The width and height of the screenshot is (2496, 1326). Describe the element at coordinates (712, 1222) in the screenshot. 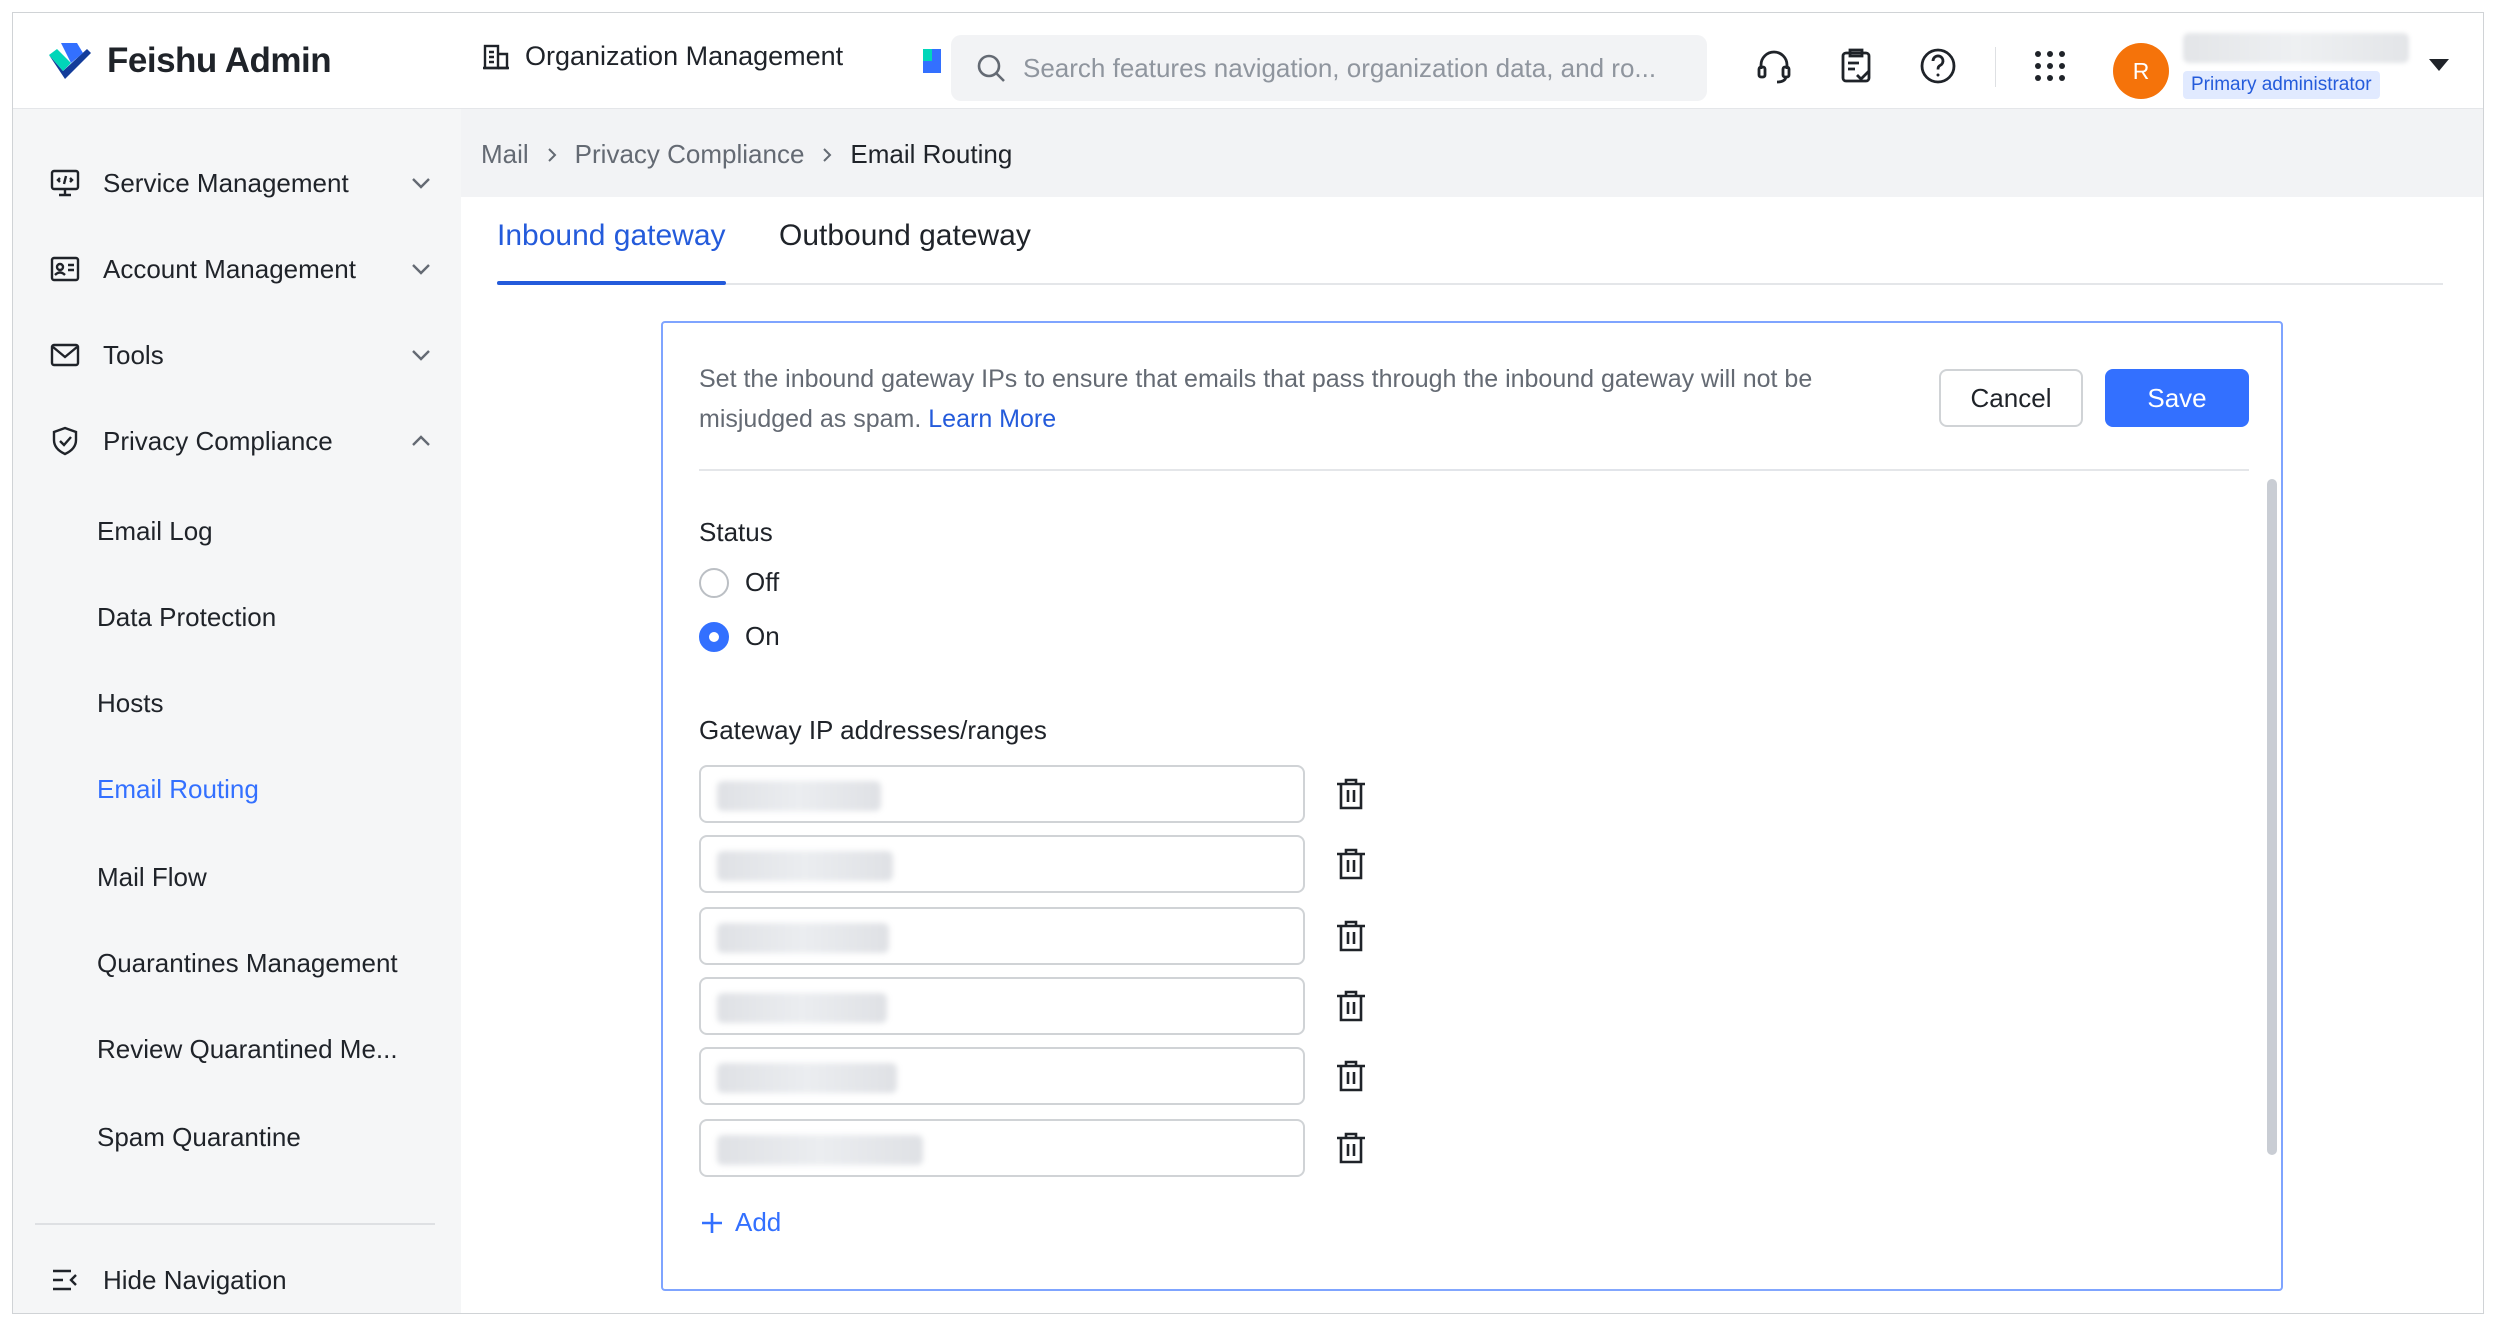

I see `plus-icon` at that location.